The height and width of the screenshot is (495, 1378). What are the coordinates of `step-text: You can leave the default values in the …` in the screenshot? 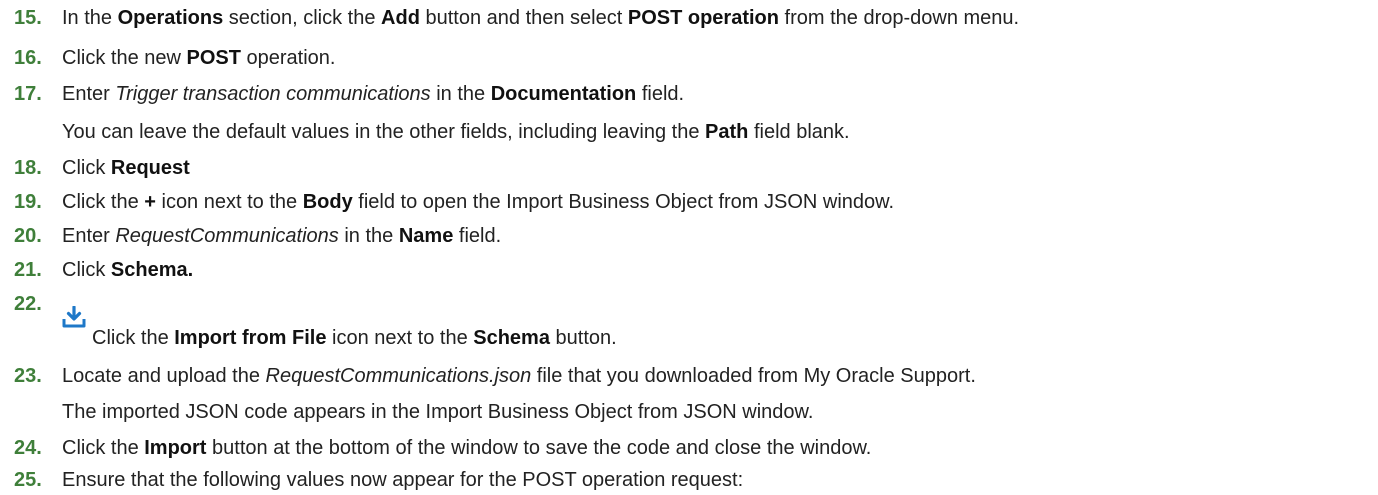 It's located at (456, 132).